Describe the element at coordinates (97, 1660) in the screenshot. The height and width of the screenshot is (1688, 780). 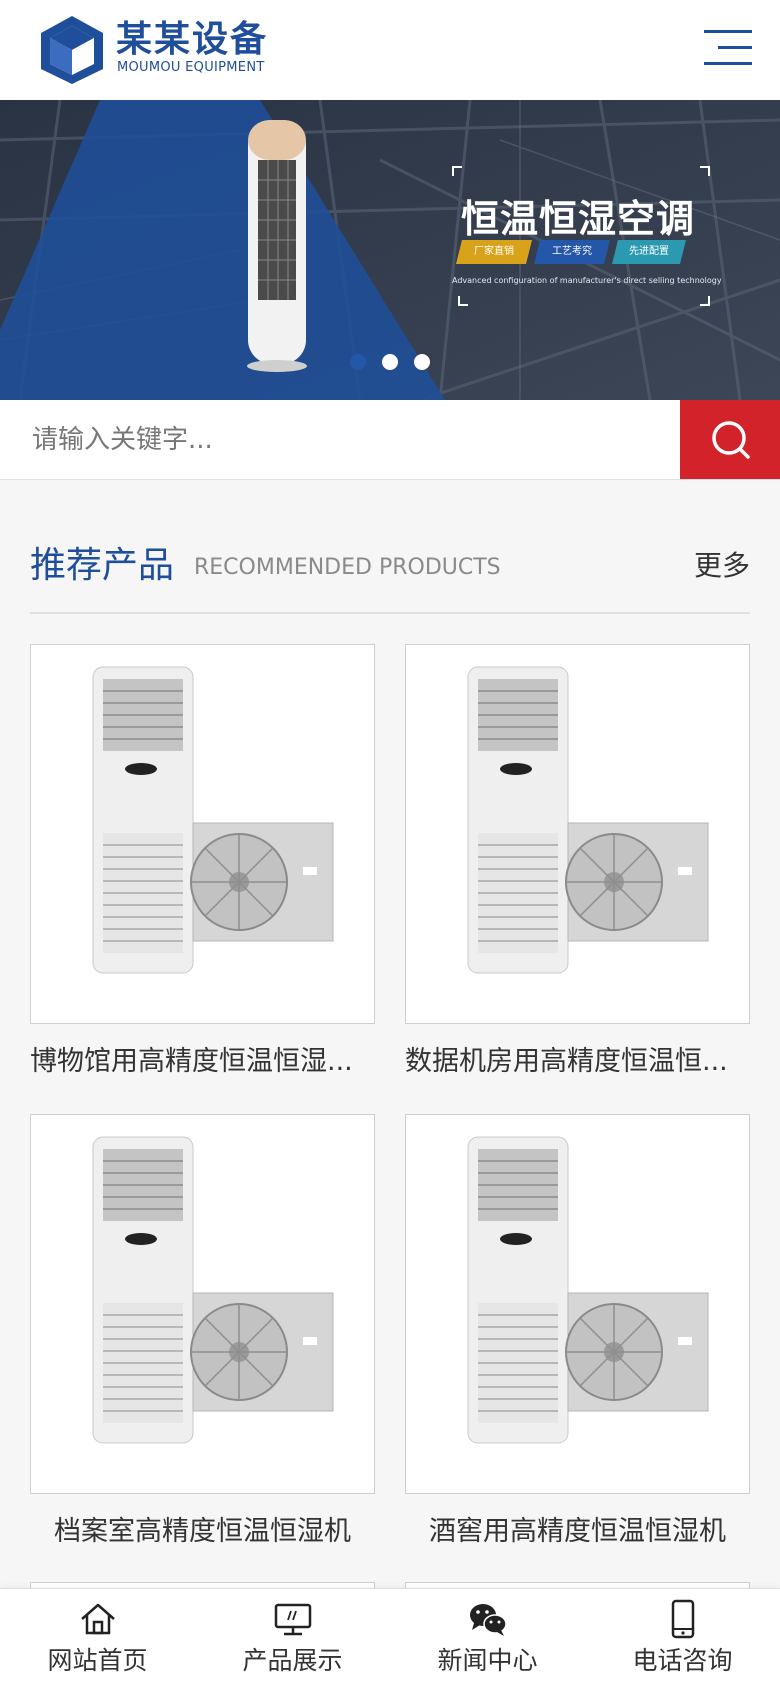
I see `nav-label: 网站首页` at that location.